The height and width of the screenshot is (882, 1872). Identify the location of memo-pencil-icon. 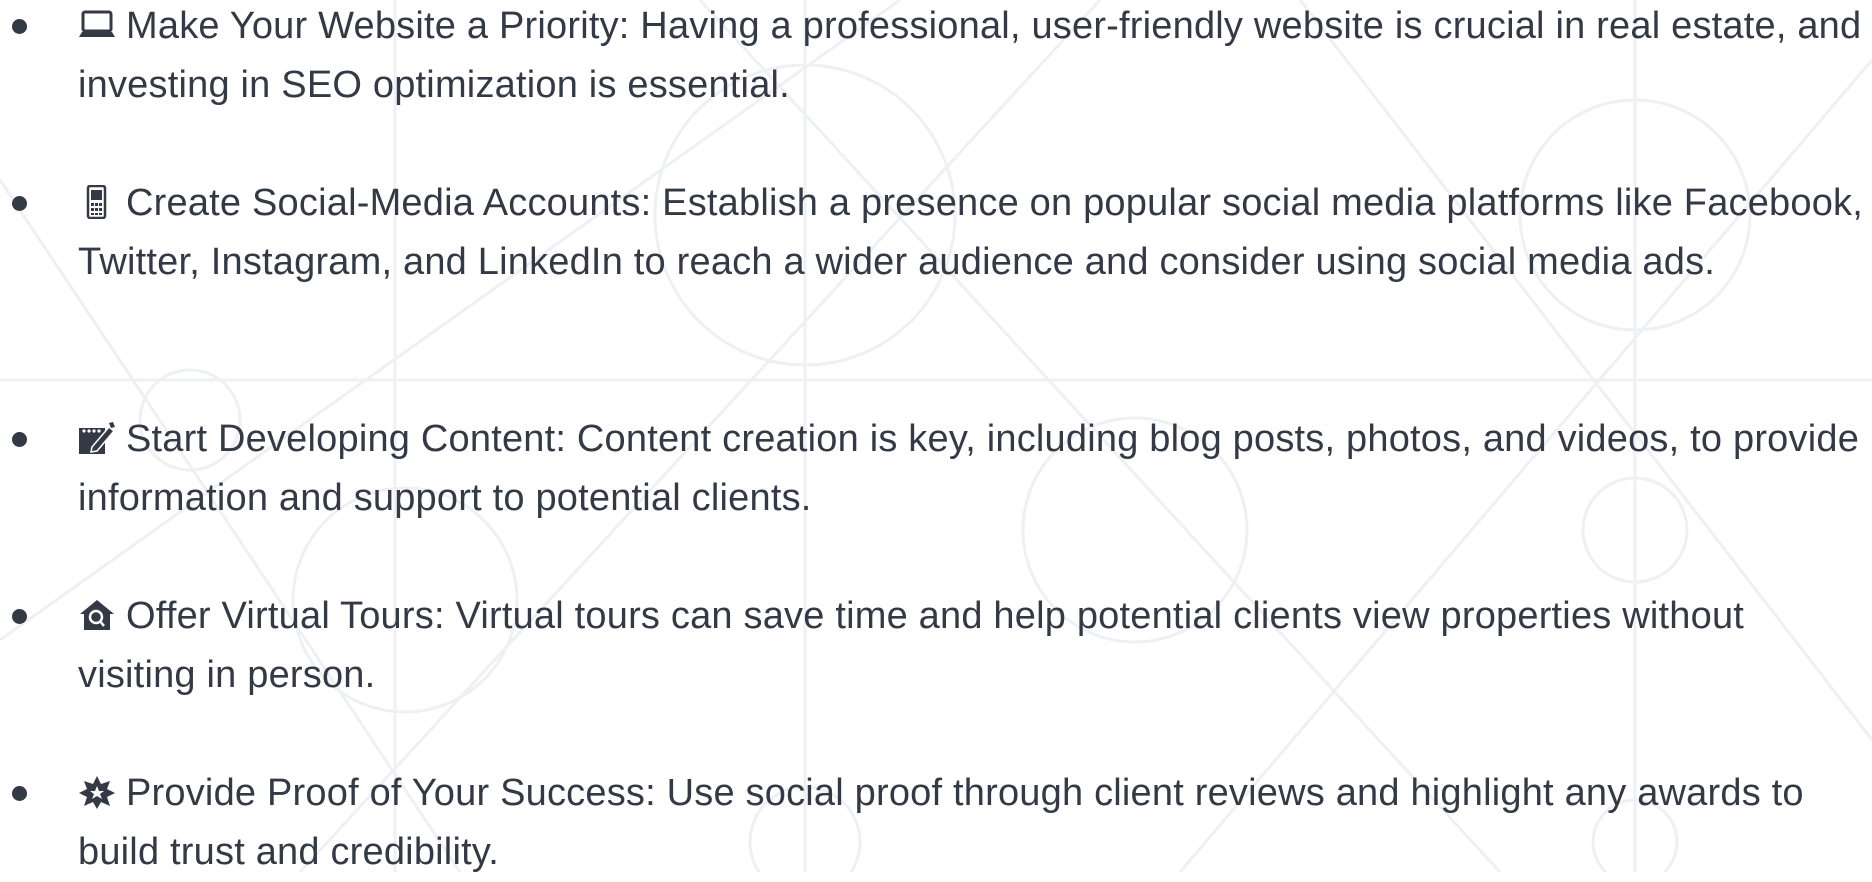
(97, 438).